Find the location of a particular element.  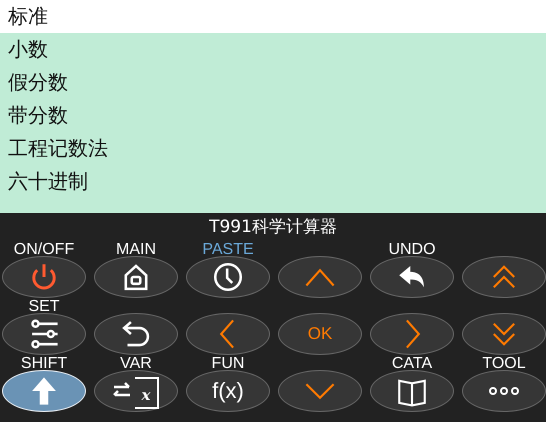

menu-item: 标准 is located at coordinates (273, 16).